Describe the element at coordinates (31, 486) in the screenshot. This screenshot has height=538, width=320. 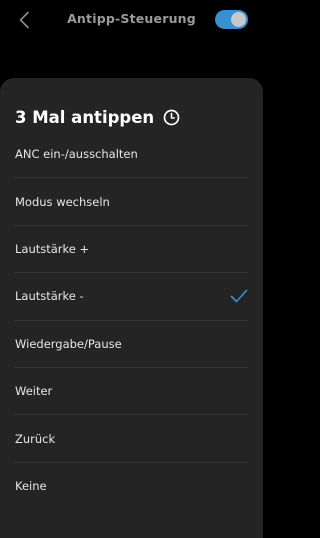
I see `option-label: Keine` at that location.